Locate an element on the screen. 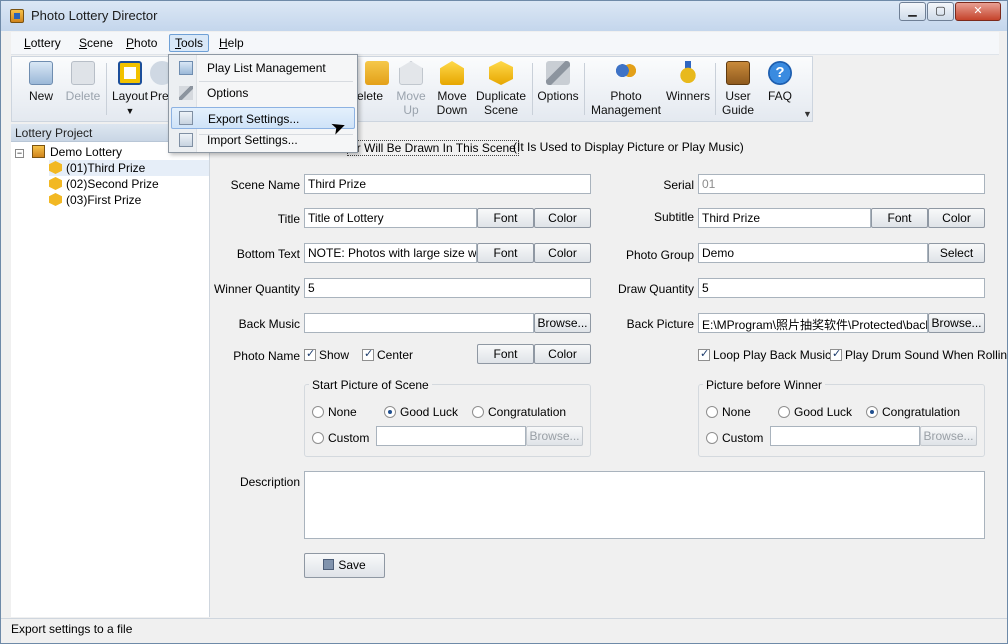 The image size is (1008, 644). start-picture-group-title: Start Picture of Scene is located at coordinates (370, 385).